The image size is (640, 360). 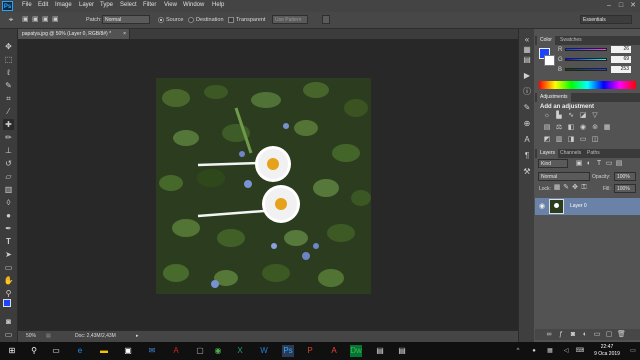 What do you see at coordinates (527, 92) in the screenshot?
I see `info-panel-icon: ⓘ` at bounding box center [527, 92].